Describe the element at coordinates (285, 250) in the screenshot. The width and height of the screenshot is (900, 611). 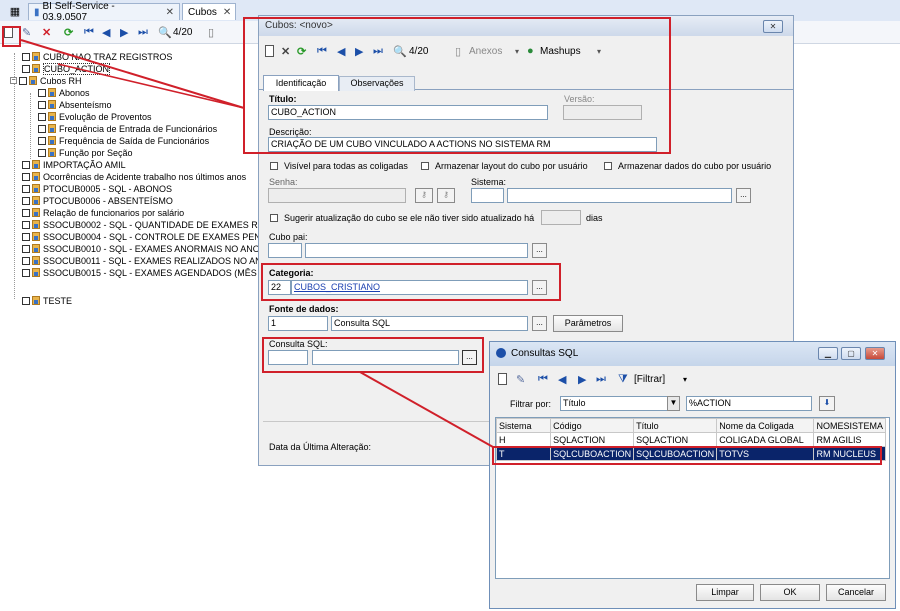
I see `cubo-pai-code-input` at that location.